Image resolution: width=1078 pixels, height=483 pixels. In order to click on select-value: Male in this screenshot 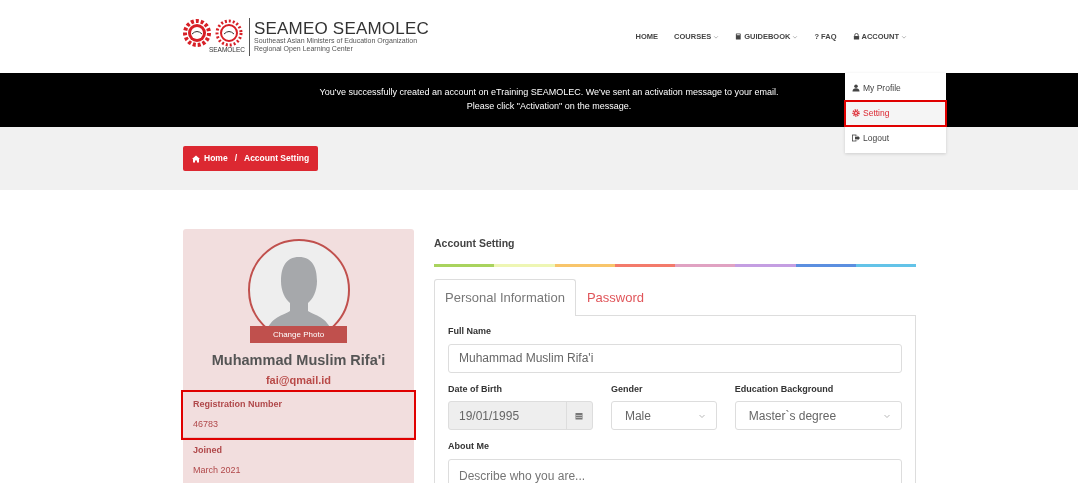, I will do `click(637, 416)`.